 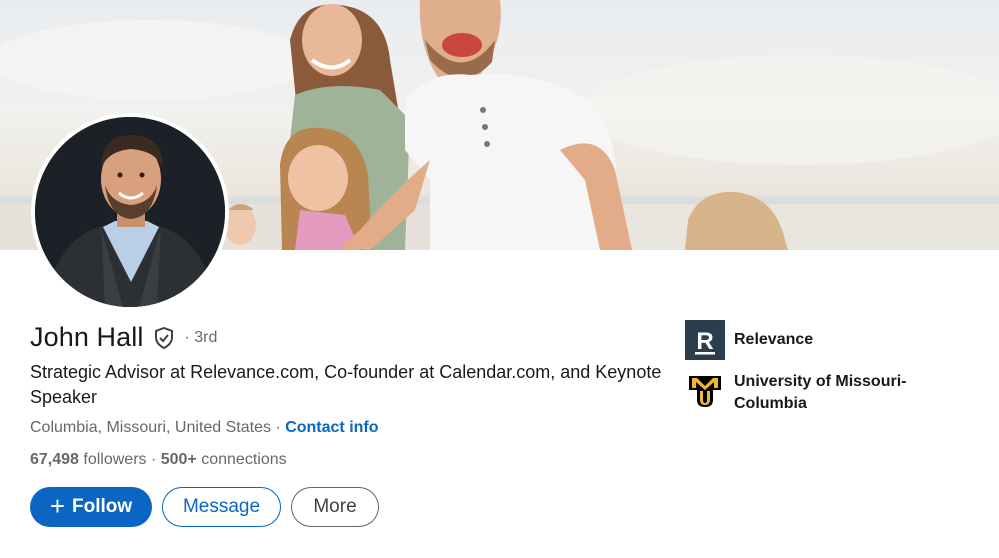 I want to click on connections-link: 500+ connections, so click(x=224, y=459).